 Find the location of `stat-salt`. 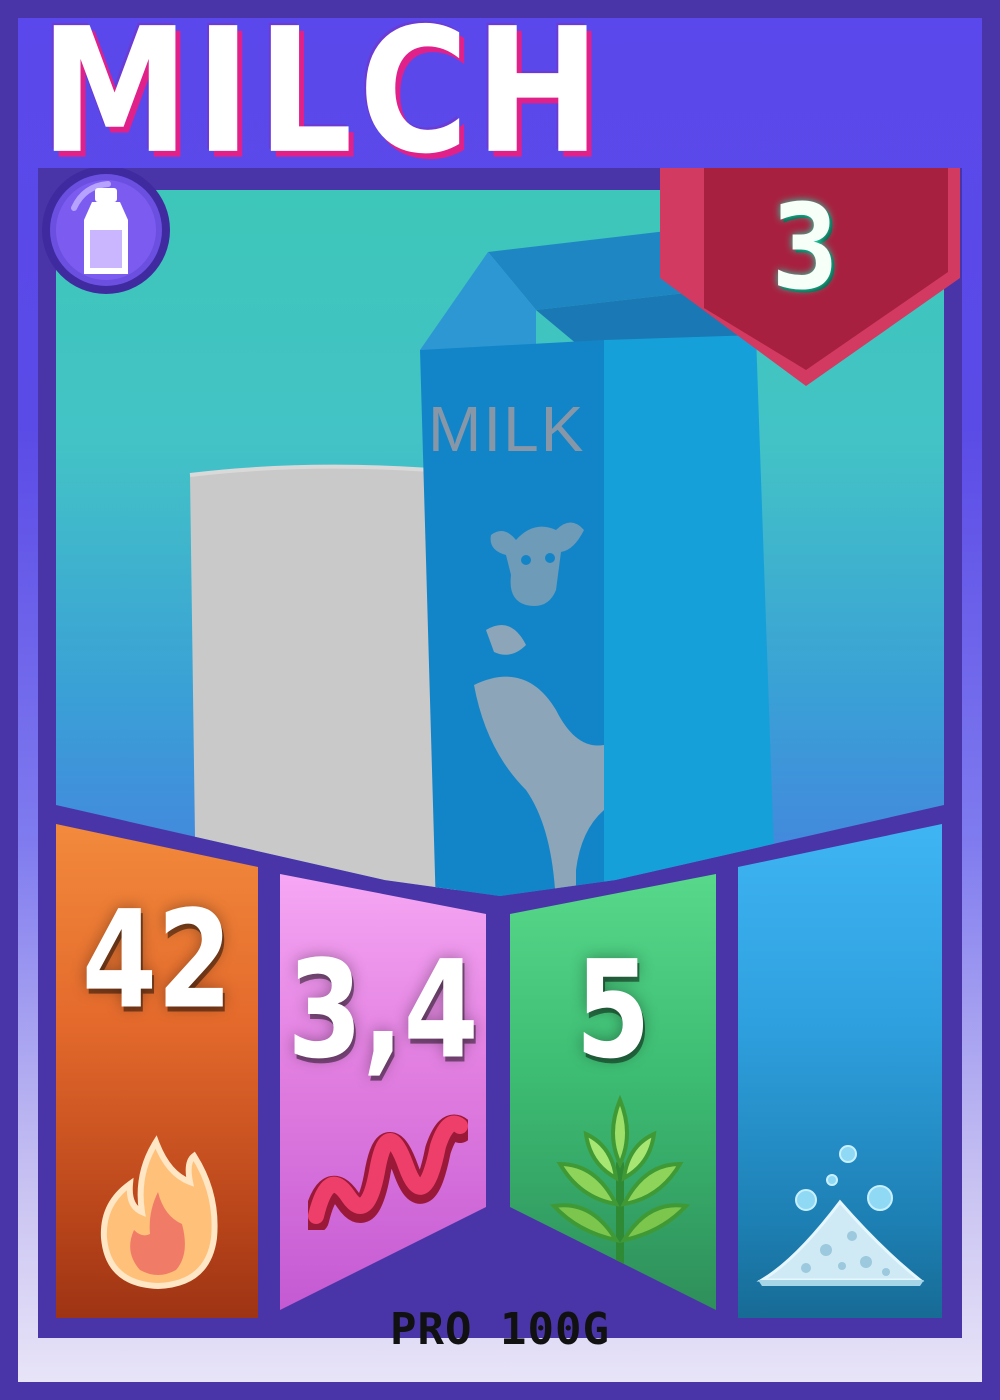

stat-salt is located at coordinates (840, 1071).